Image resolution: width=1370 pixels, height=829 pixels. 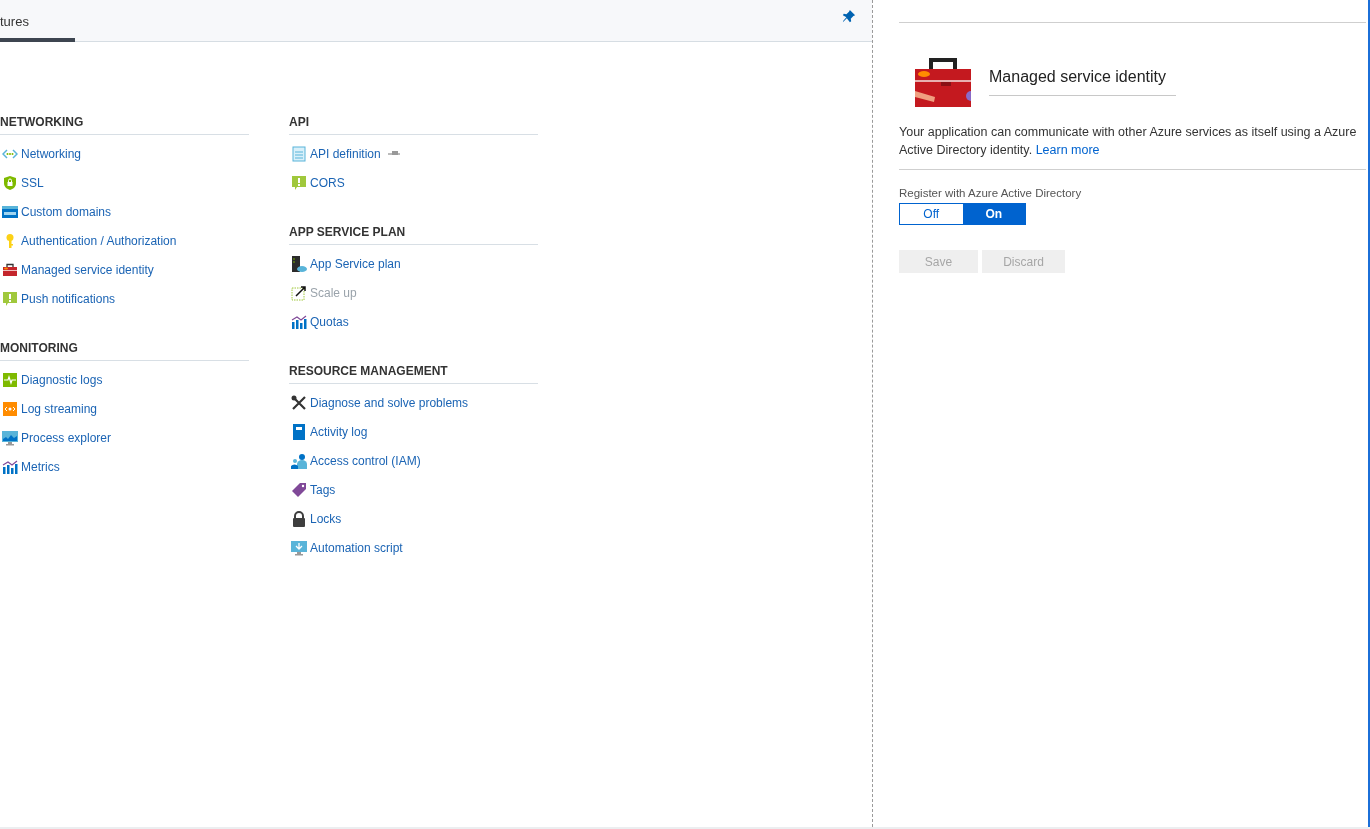 I want to click on section-heading: RESOURCE MANAGEMENT, so click(x=413, y=372).